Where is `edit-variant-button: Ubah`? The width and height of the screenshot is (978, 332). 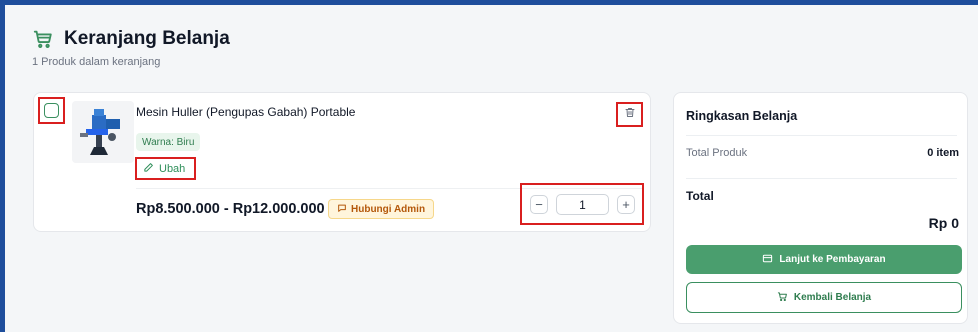 edit-variant-button: Ubah is located at coordinates (165, 168).